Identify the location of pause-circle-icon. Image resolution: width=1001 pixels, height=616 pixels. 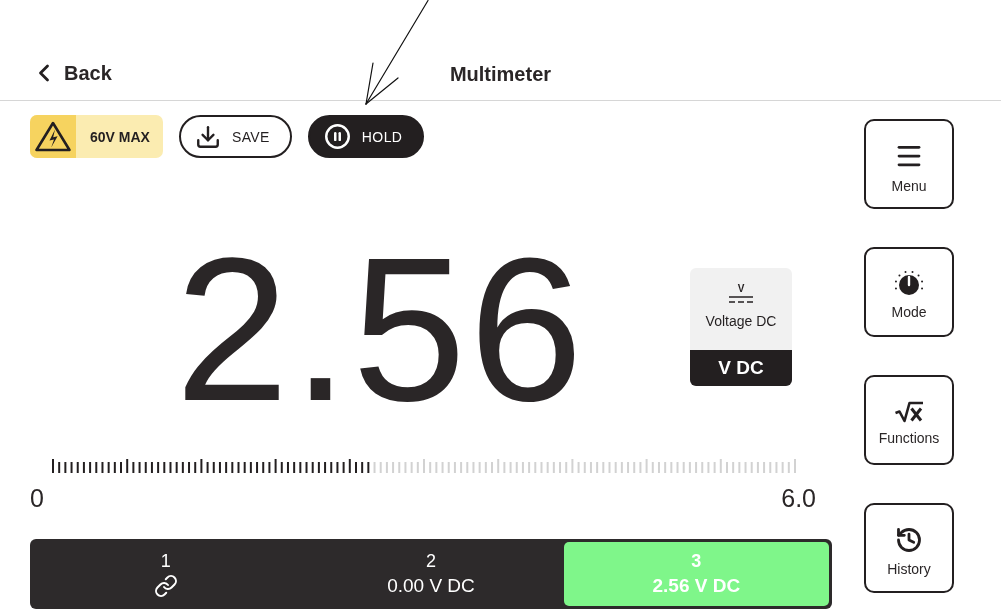
(337, 136).